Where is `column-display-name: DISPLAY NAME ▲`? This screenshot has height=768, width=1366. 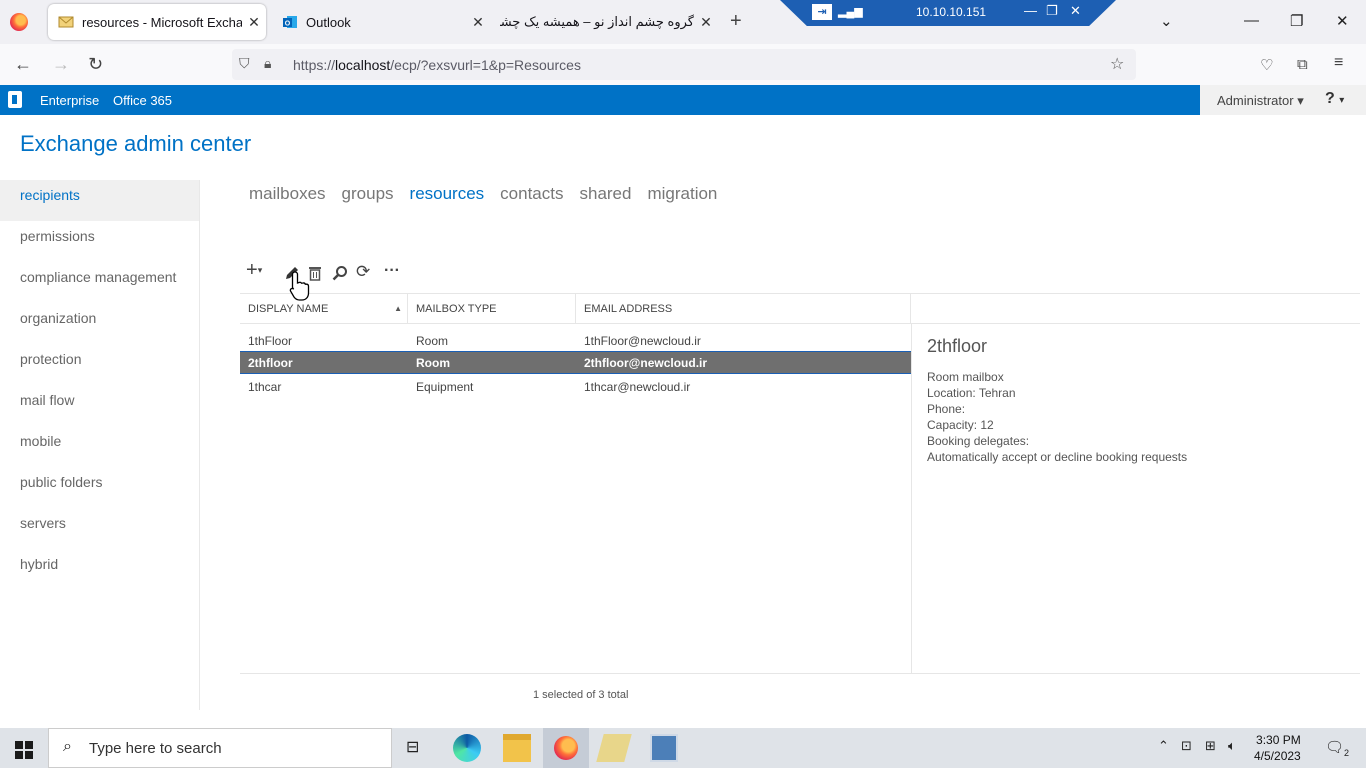
column-display-name: DISPLAY NAME ▲ is located at coordinates (324, 309).